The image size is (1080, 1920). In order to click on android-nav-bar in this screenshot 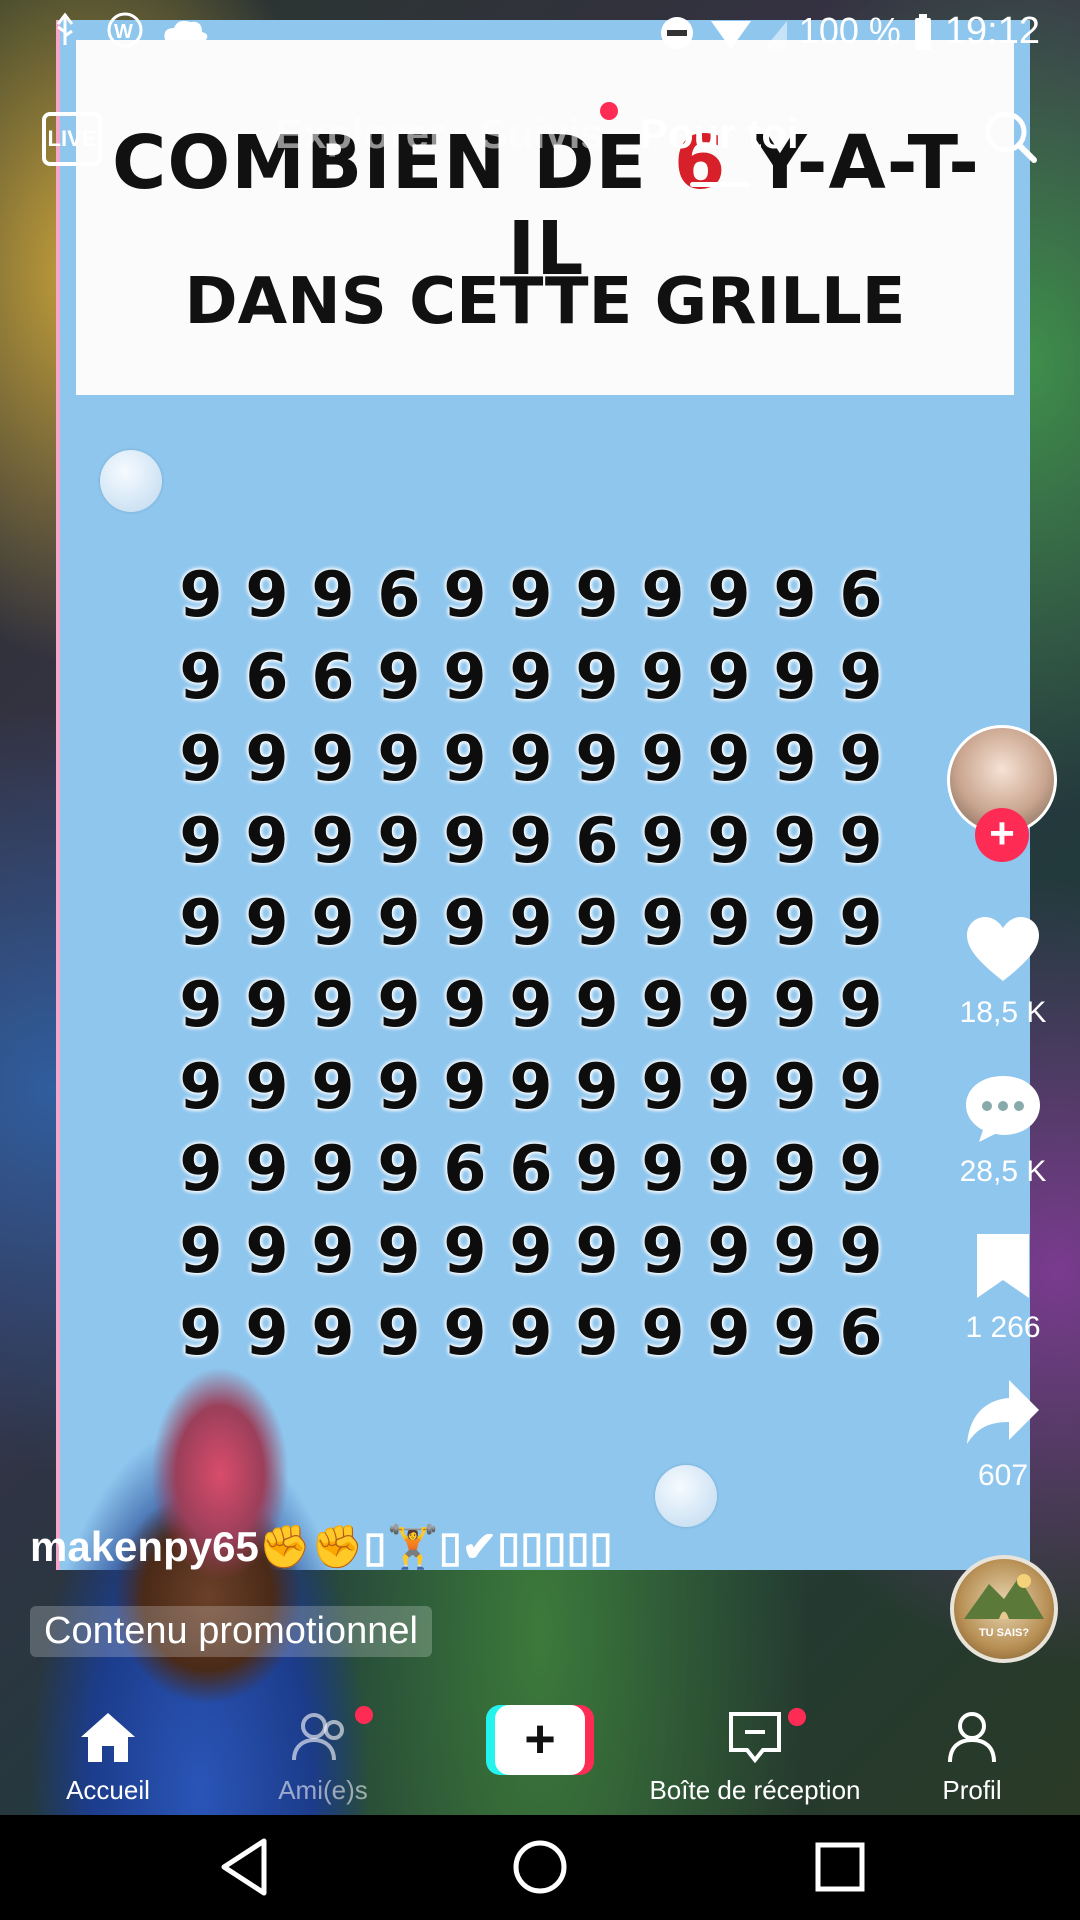, I will do `click(540, 1867)`.